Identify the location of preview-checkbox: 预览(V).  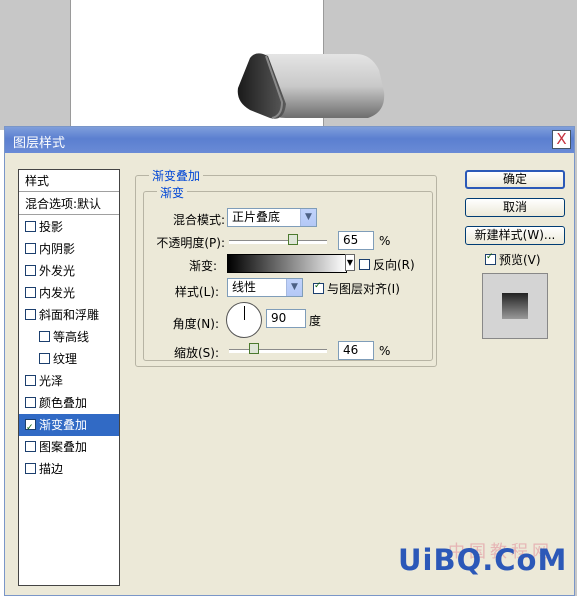
(513, 259).